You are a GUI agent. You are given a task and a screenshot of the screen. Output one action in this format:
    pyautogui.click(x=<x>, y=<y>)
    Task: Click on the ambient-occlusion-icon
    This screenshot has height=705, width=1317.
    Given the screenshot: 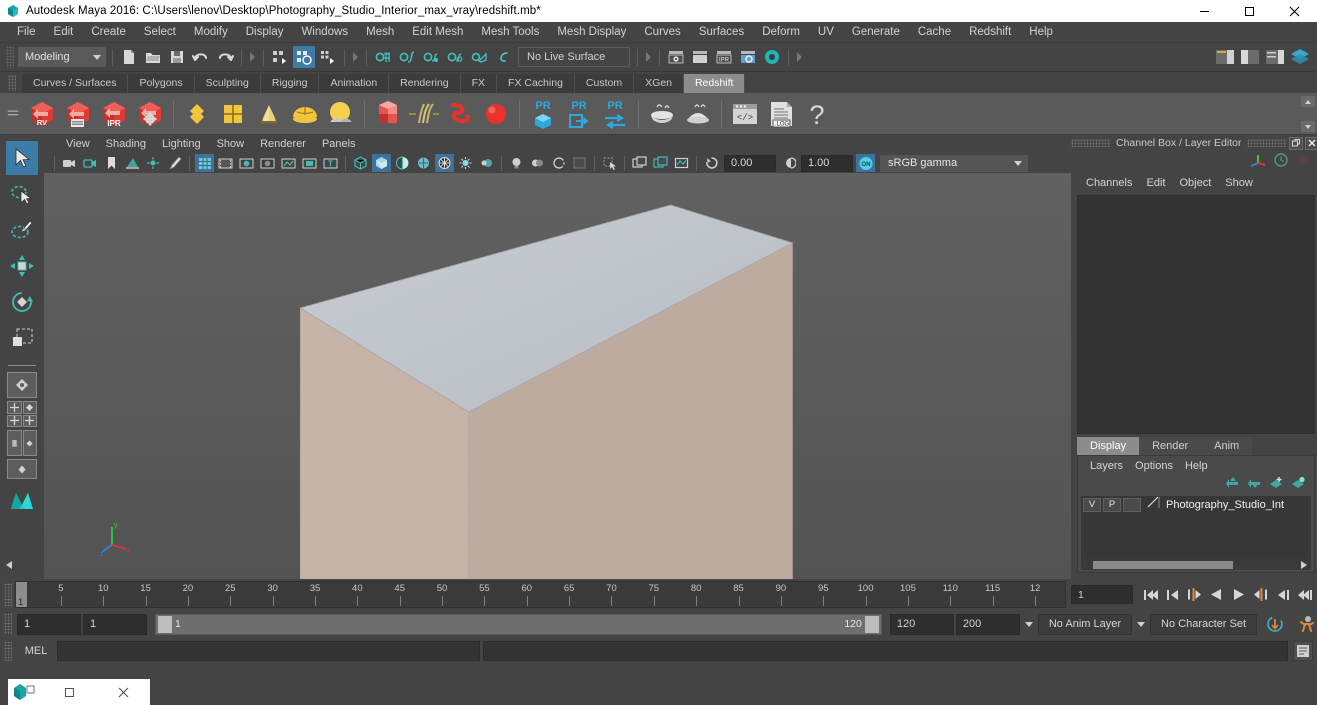 What is the action you would take?
    pyautogui.click(x=579, y=163)
    